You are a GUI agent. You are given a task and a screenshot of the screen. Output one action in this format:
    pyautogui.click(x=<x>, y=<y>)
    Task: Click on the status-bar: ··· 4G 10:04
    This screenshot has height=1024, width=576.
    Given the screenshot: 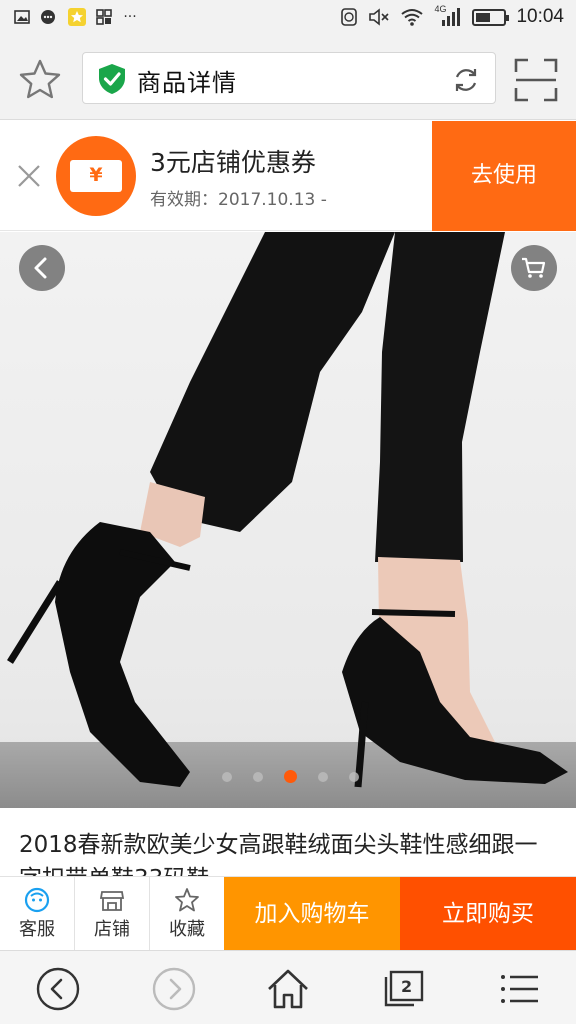 What is the action you would take?
    pyautogui.click(x=288, y=20)
    